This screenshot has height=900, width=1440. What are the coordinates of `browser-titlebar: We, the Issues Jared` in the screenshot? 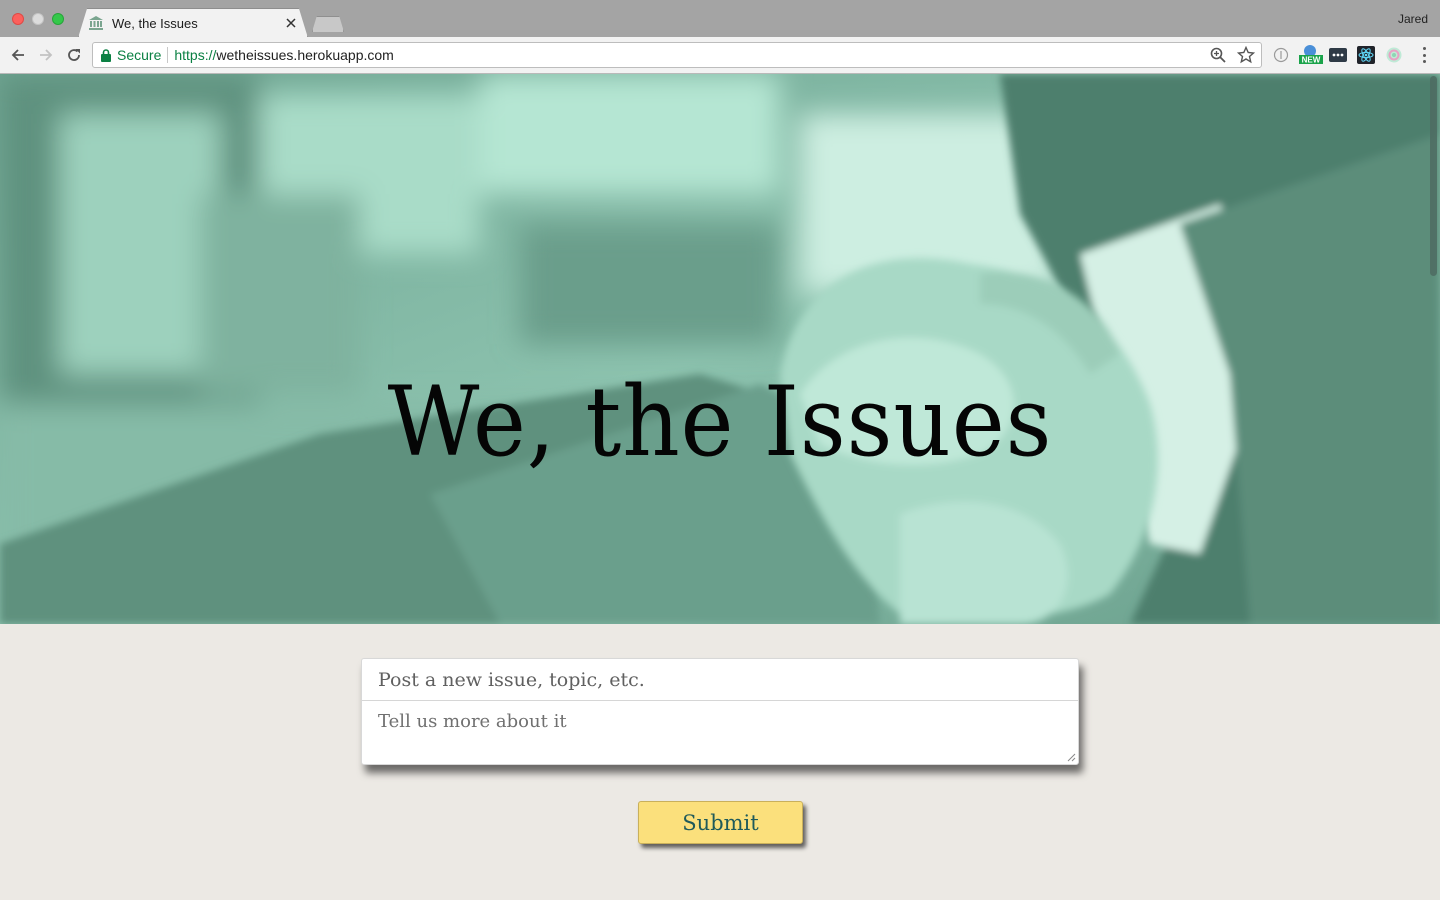 It's located at (720, 19).